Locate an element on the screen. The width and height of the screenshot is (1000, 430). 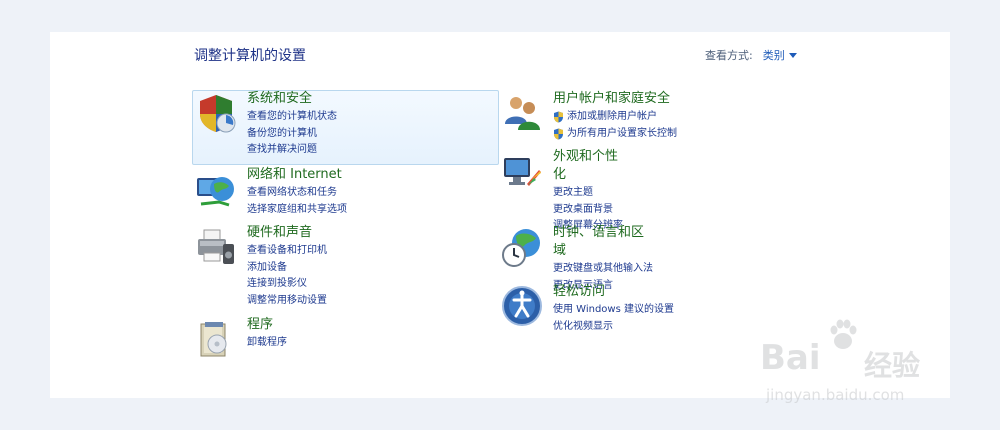
link-parental-controls: 为所有用户设置家长控制 is located at coordinates (615, 134).